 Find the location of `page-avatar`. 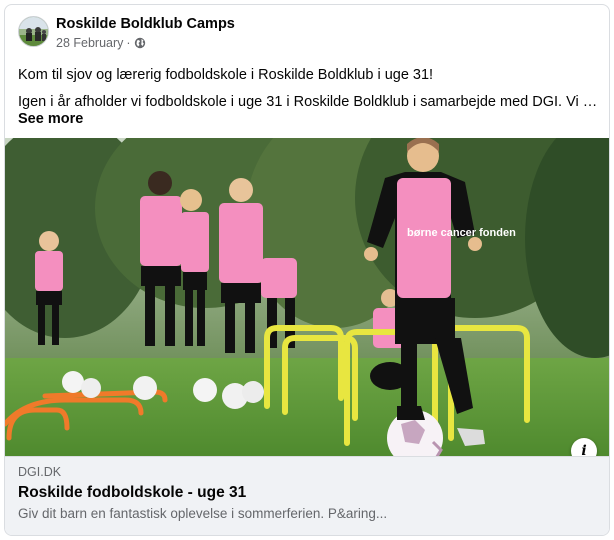

page-avatar is located at coordinates (33, 31).